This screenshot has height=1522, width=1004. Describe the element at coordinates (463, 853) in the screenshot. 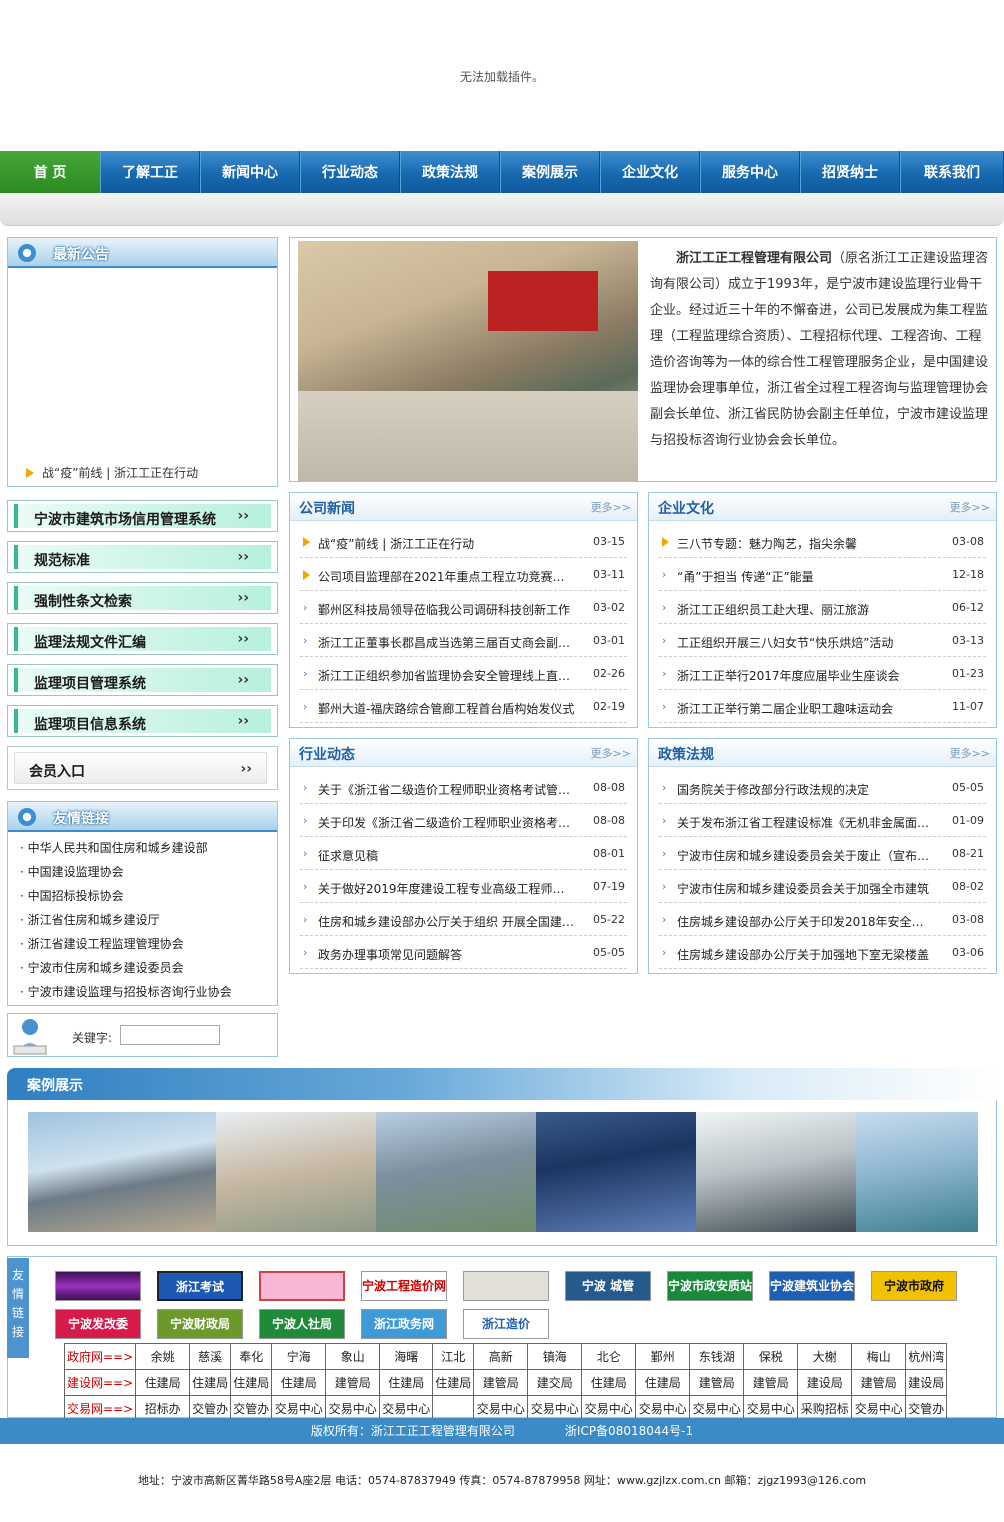

I see `news-row: › 征求意见稿 08-01` at that location.